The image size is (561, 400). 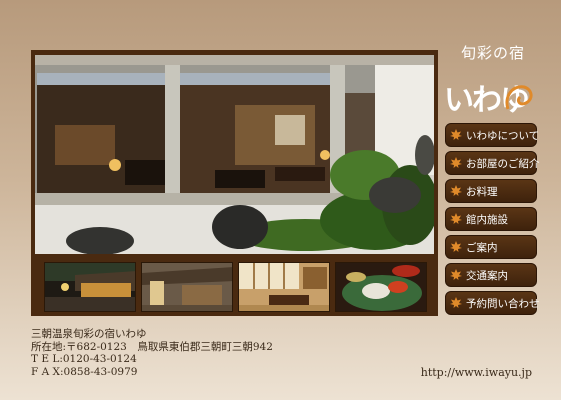 I want to click on nav-item-guide: ご案内, so click(x=491, y=247).